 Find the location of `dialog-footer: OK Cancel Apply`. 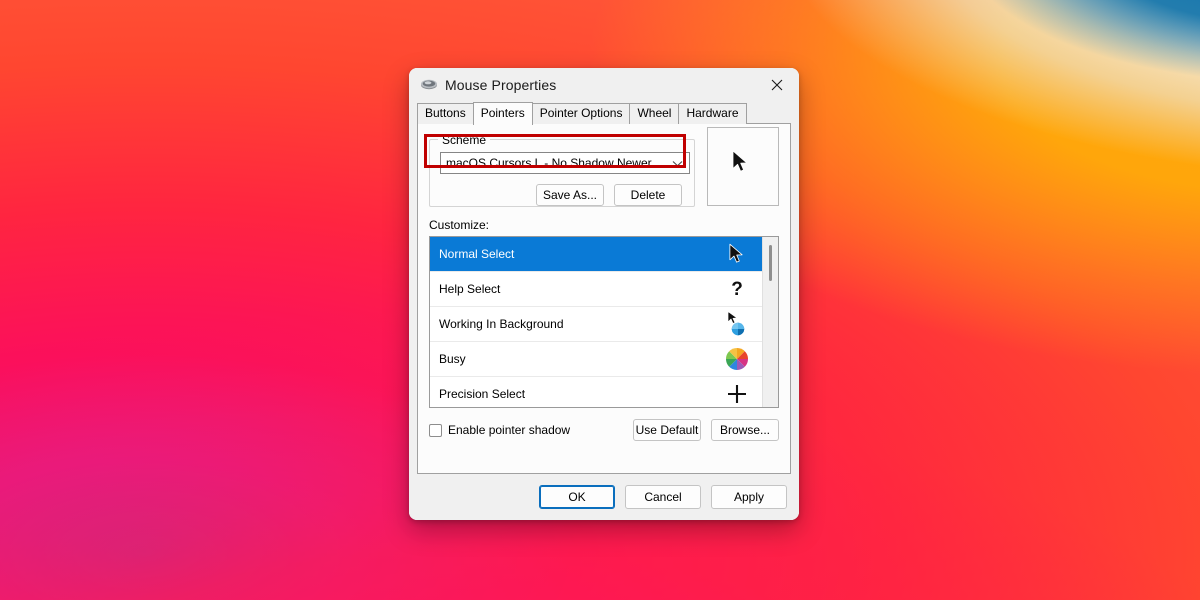

dialog-footer: OK Cancel Apply is located at coordinates (604, 497).